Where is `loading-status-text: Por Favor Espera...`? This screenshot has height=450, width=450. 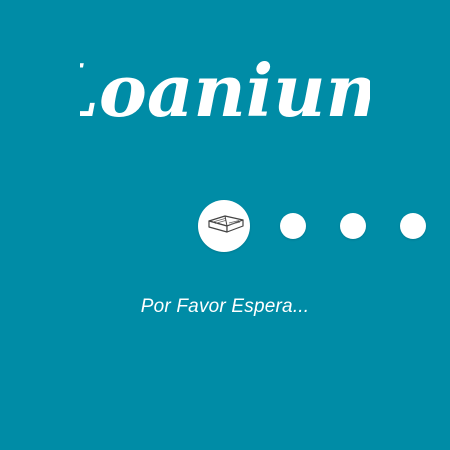 loading-status-text: Por Favor Espera... is located at coordinates (225, 306).